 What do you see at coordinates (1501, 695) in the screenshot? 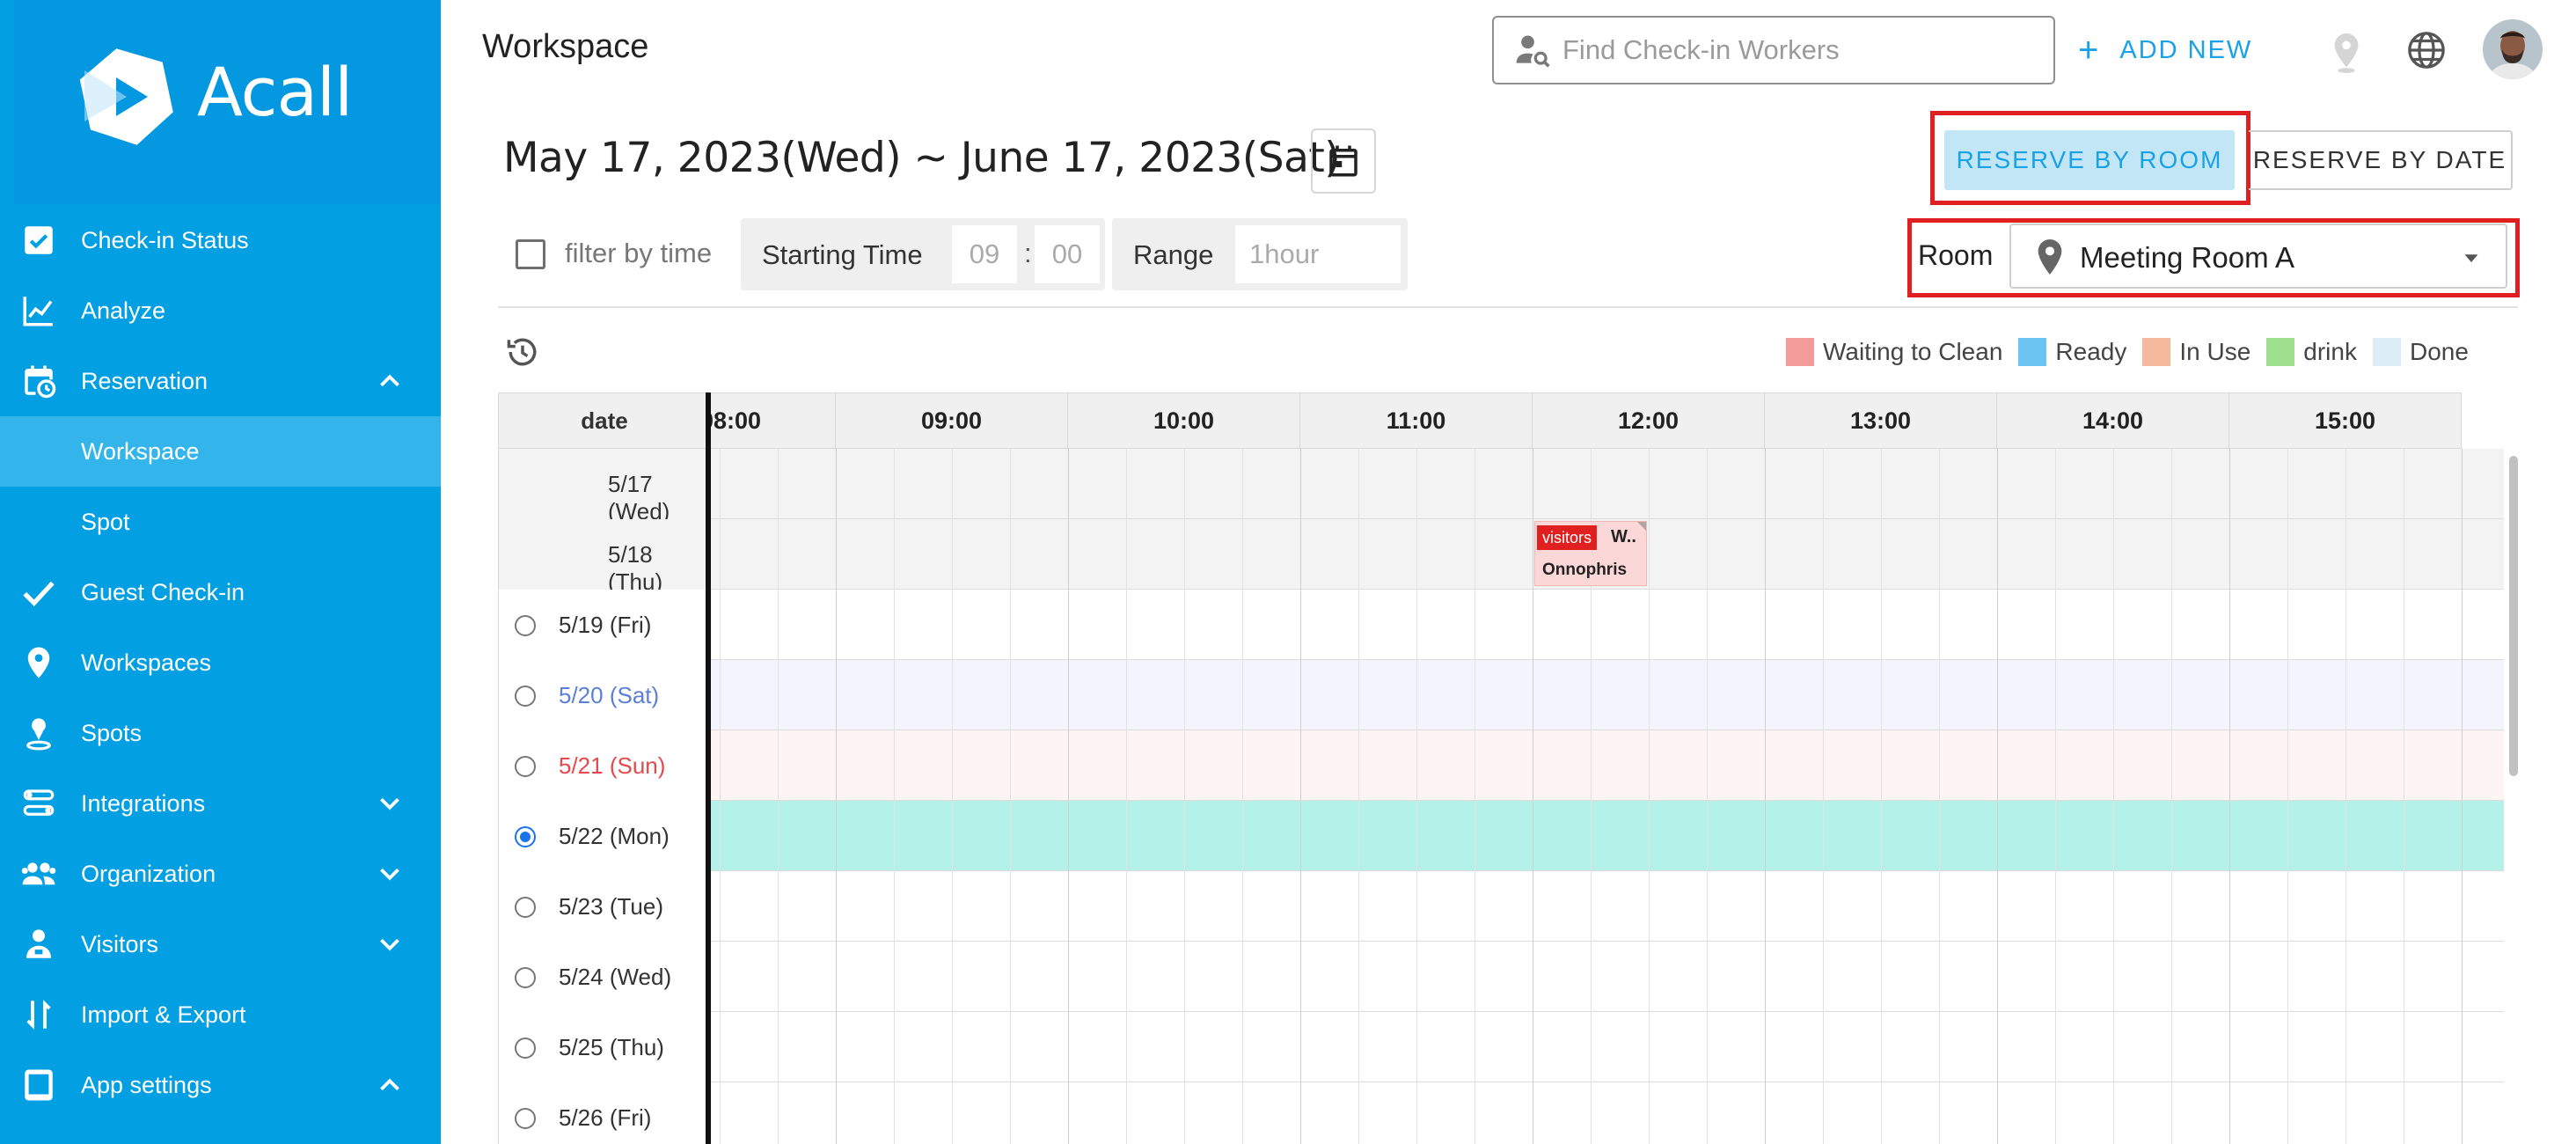
I see `grid-row: 5/20 (Sat)` at bounding box center [1501, 695].